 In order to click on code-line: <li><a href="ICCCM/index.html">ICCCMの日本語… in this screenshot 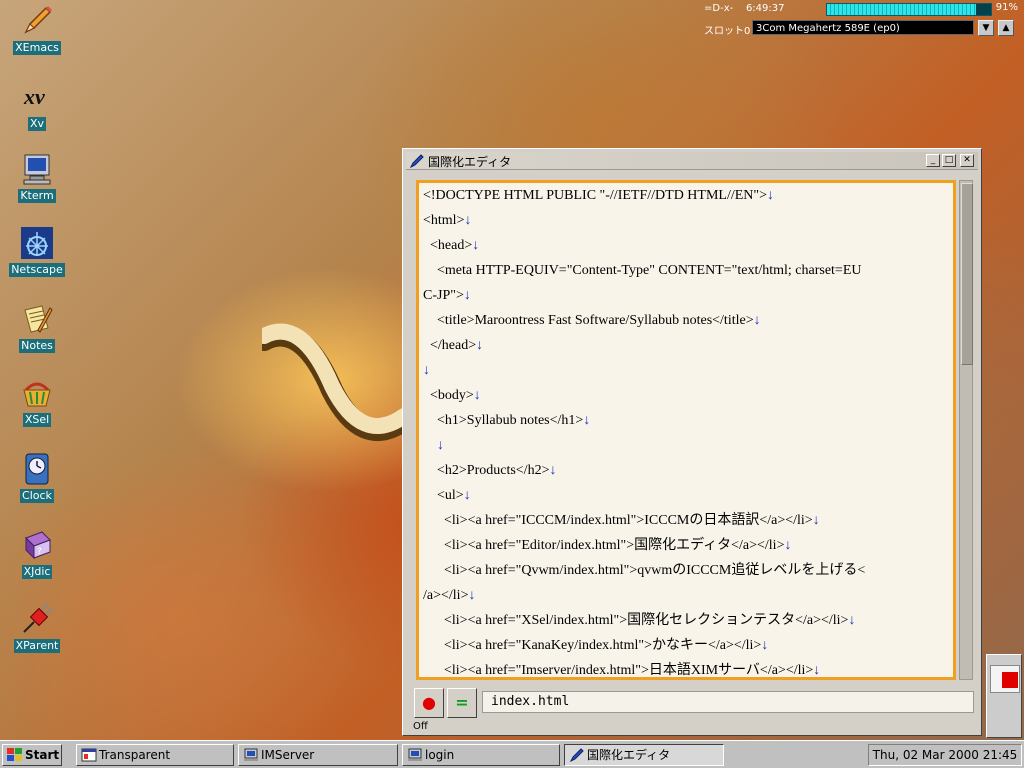, I will do `click(686, 520)`.